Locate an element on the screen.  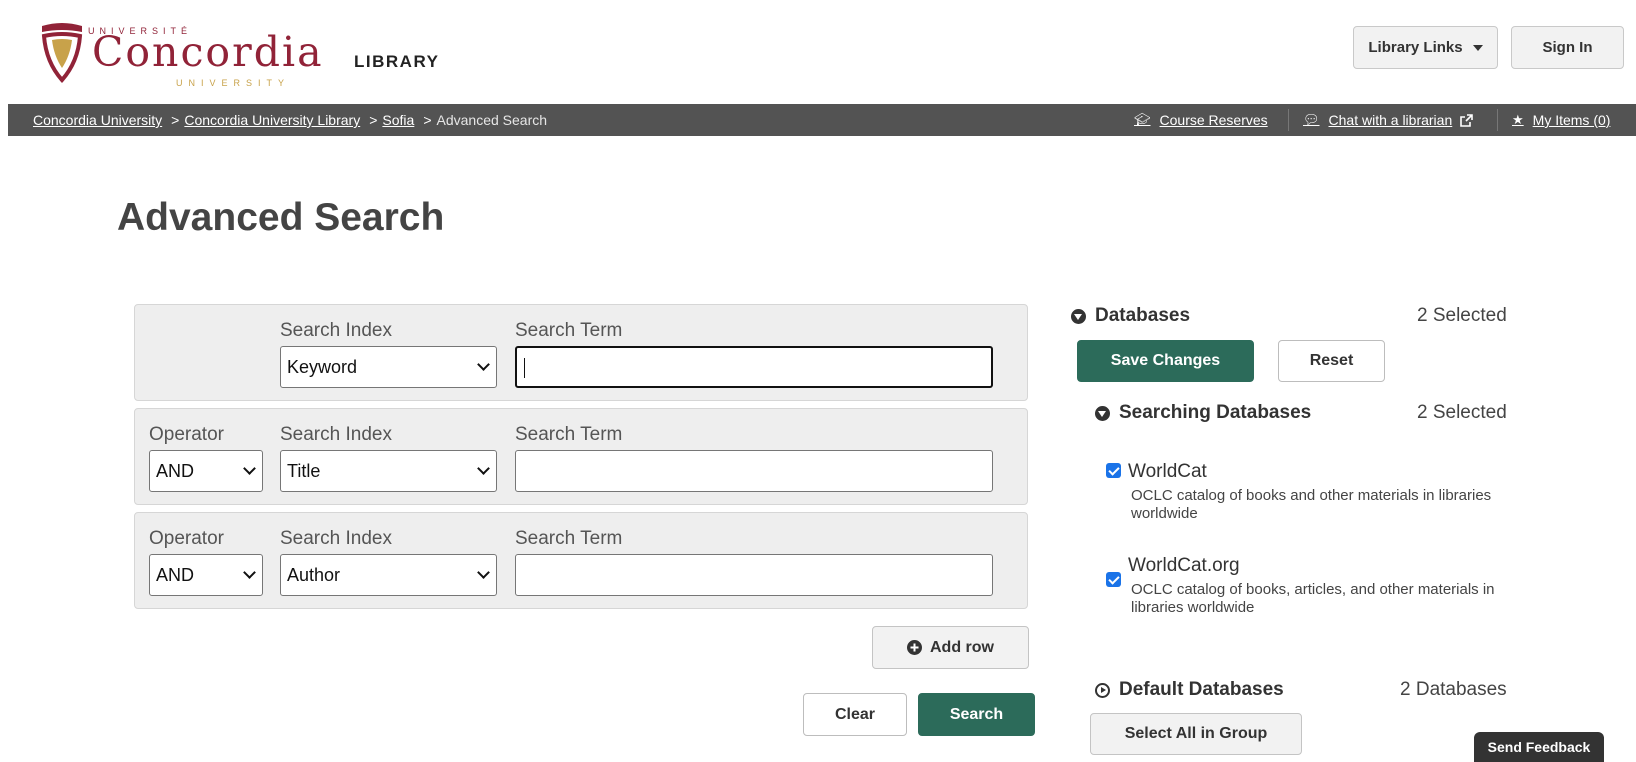
databases-selected-count: 2 Selected is located at coordinates (1462, 315).